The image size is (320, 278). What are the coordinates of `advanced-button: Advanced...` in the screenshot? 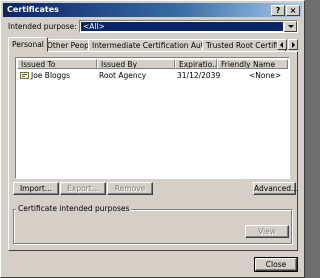 It's located at (275, 188).